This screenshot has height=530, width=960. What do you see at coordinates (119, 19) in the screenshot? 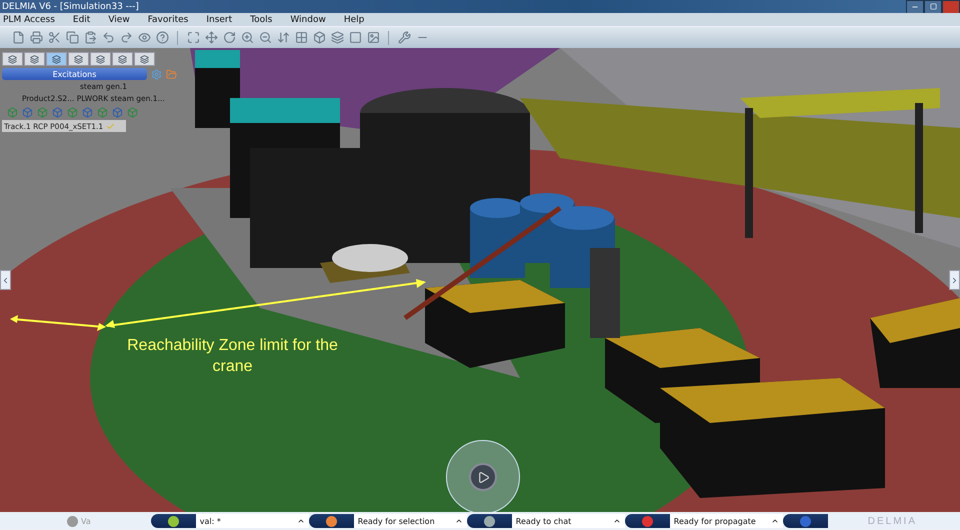
I see `menu-item: View` at bounding box center [119, 19].